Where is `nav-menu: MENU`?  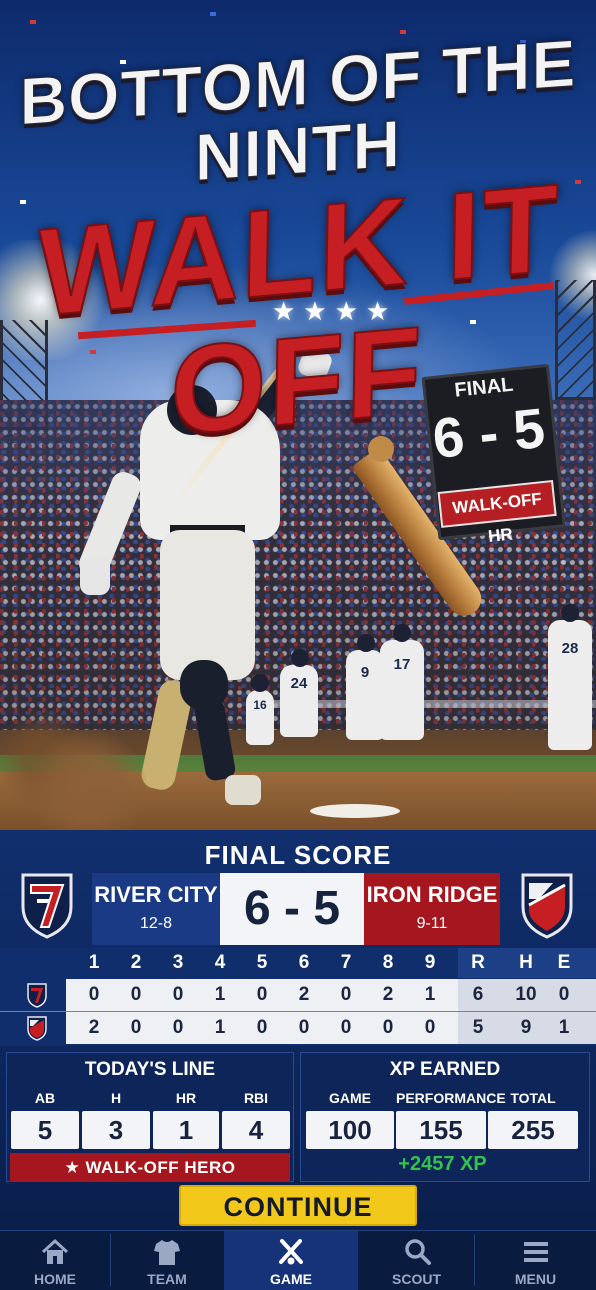
nav-menu: MENU is located at coordinates (535, 1260).